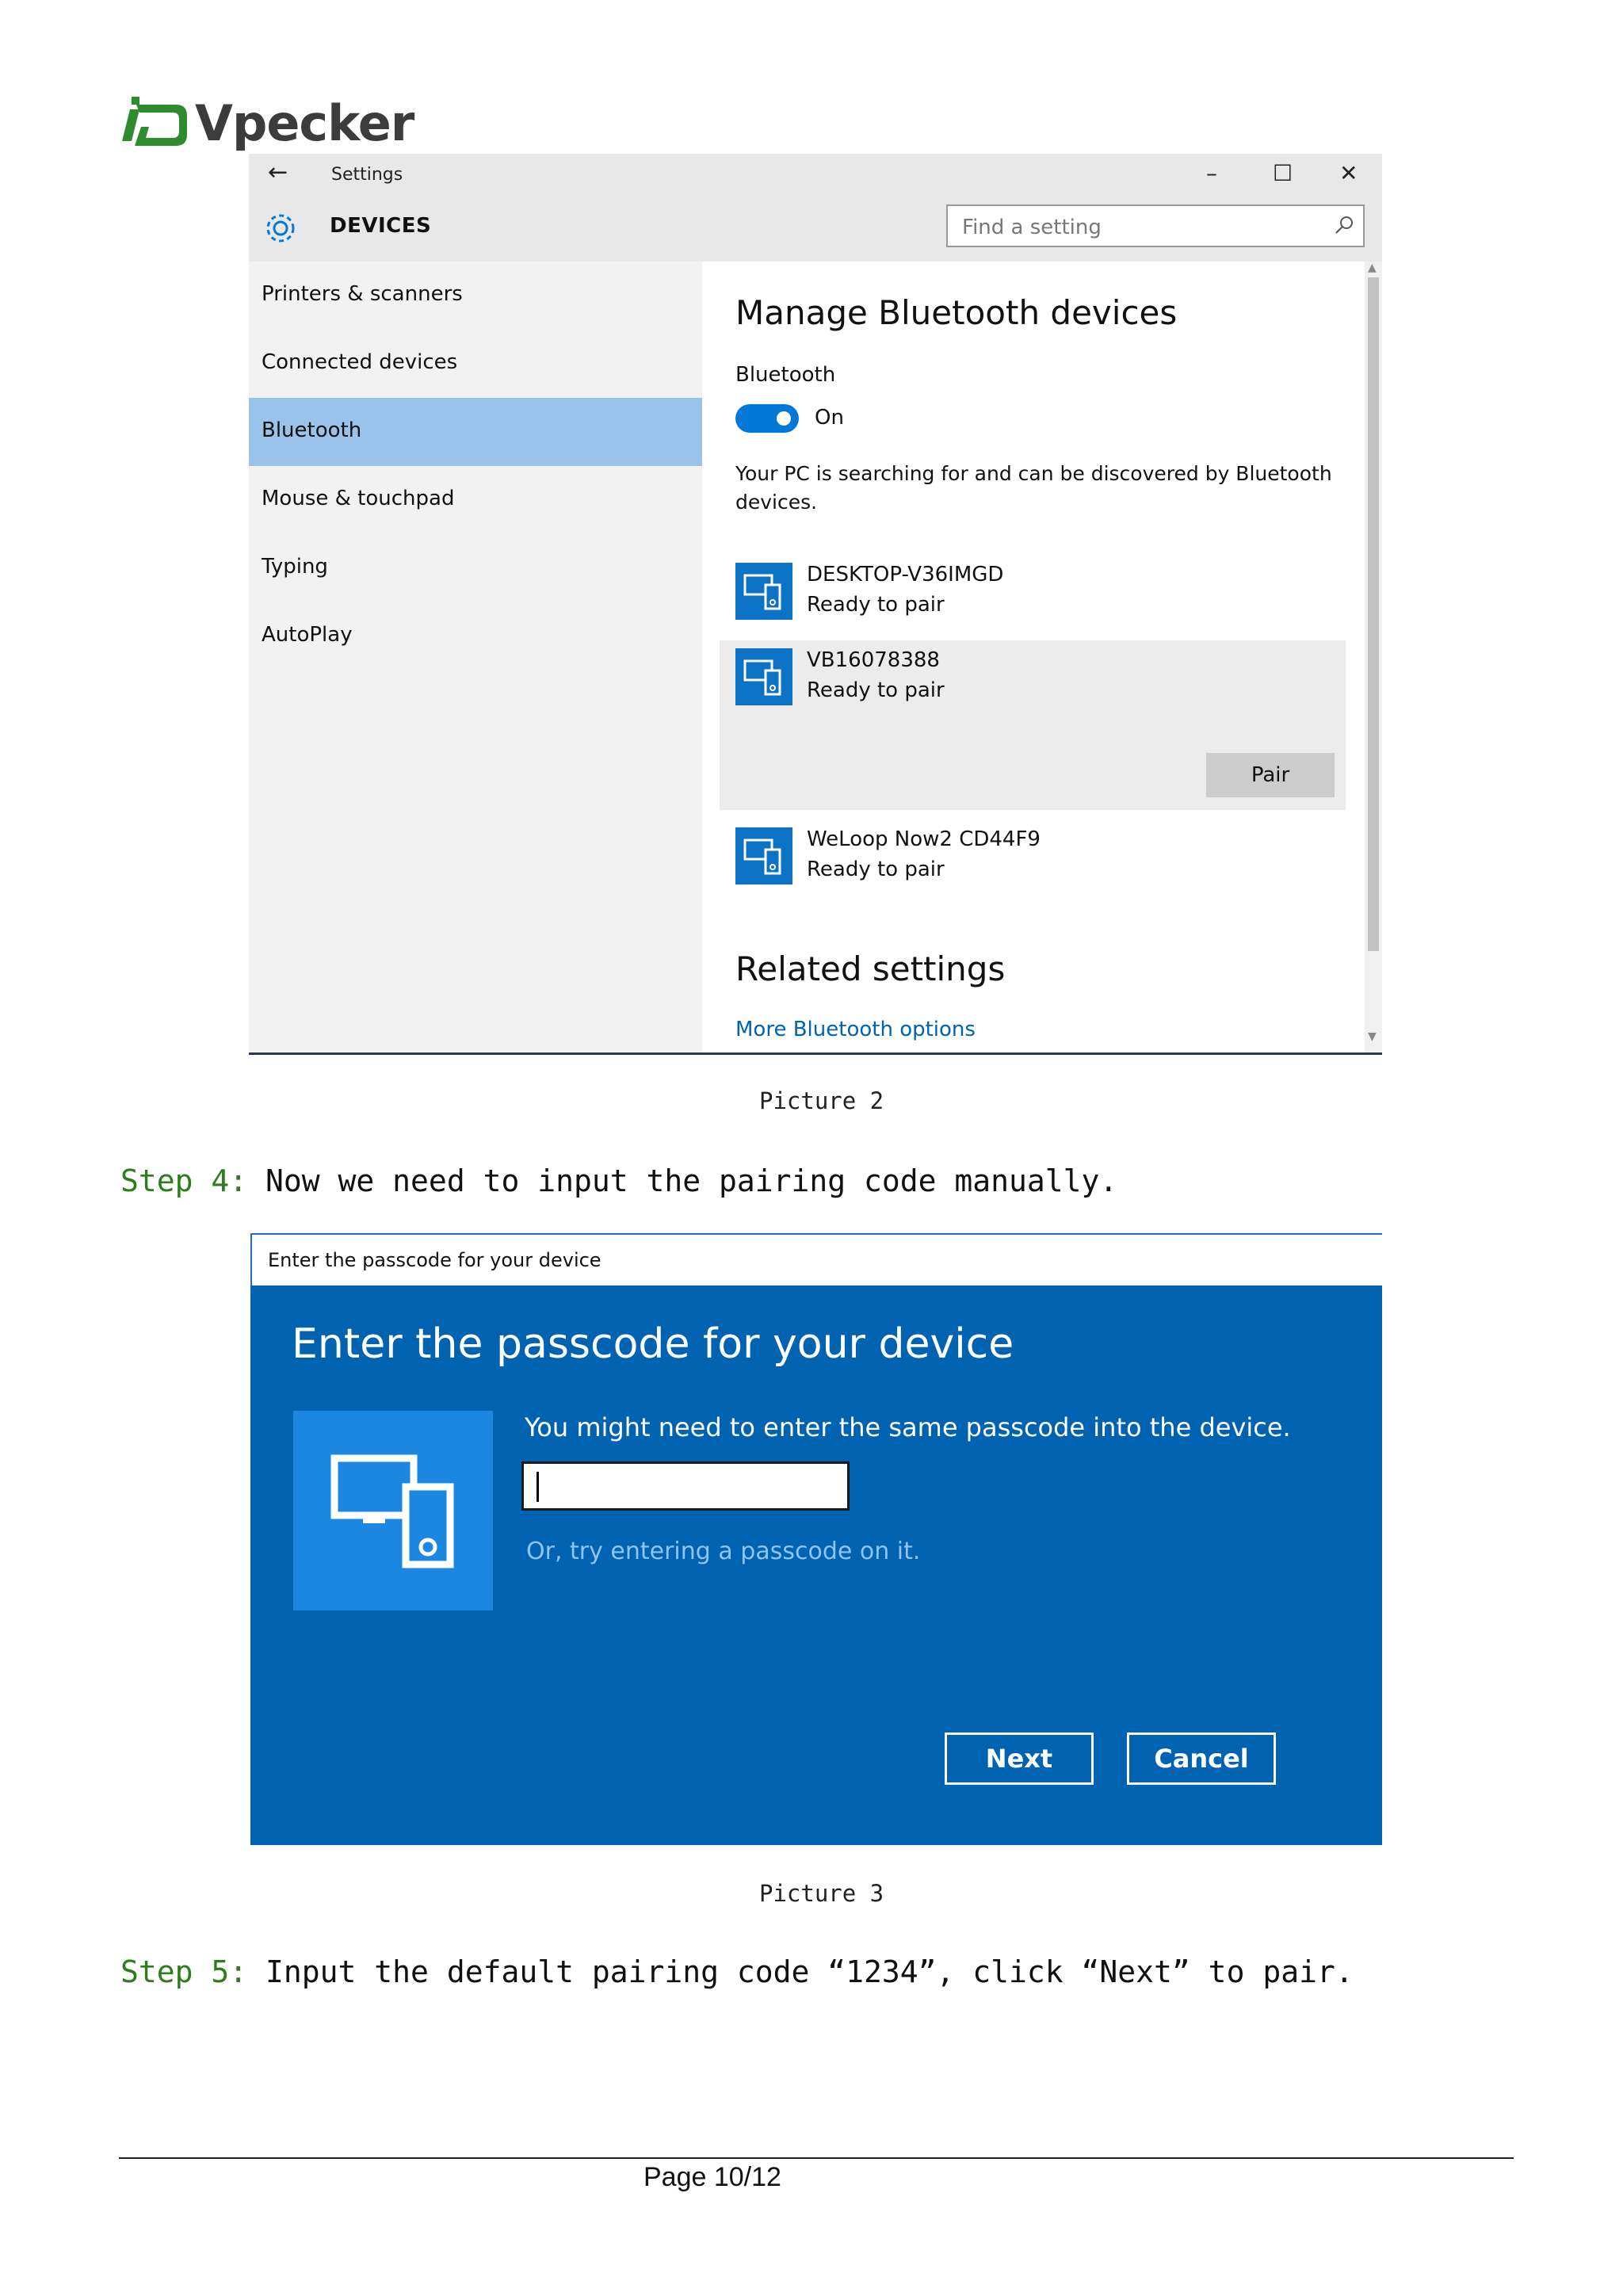 This screenshot has height=2296, width=1623. I want to click on vpecker-logo: Vpecker, so click(267, 123).